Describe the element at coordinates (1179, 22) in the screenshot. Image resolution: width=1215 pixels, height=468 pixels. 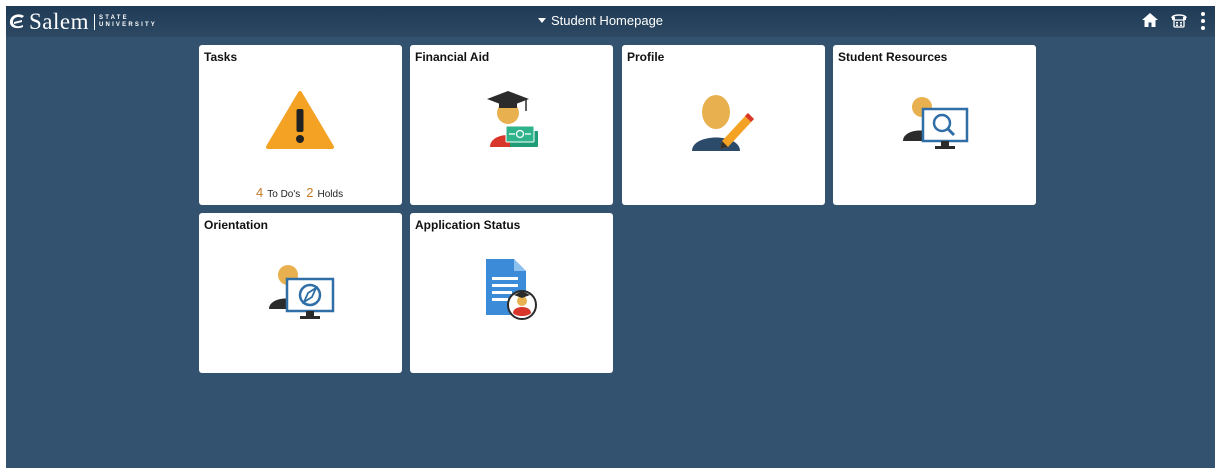
I see `navbar-icon` at that location.